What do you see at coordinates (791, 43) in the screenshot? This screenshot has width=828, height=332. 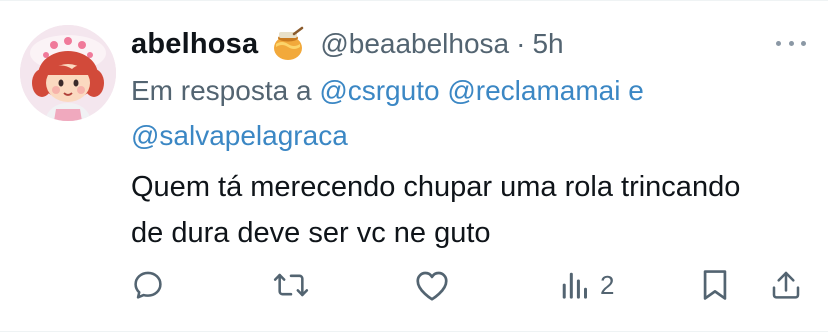 I see `more-options-icon` at bounding box center [791, 43].